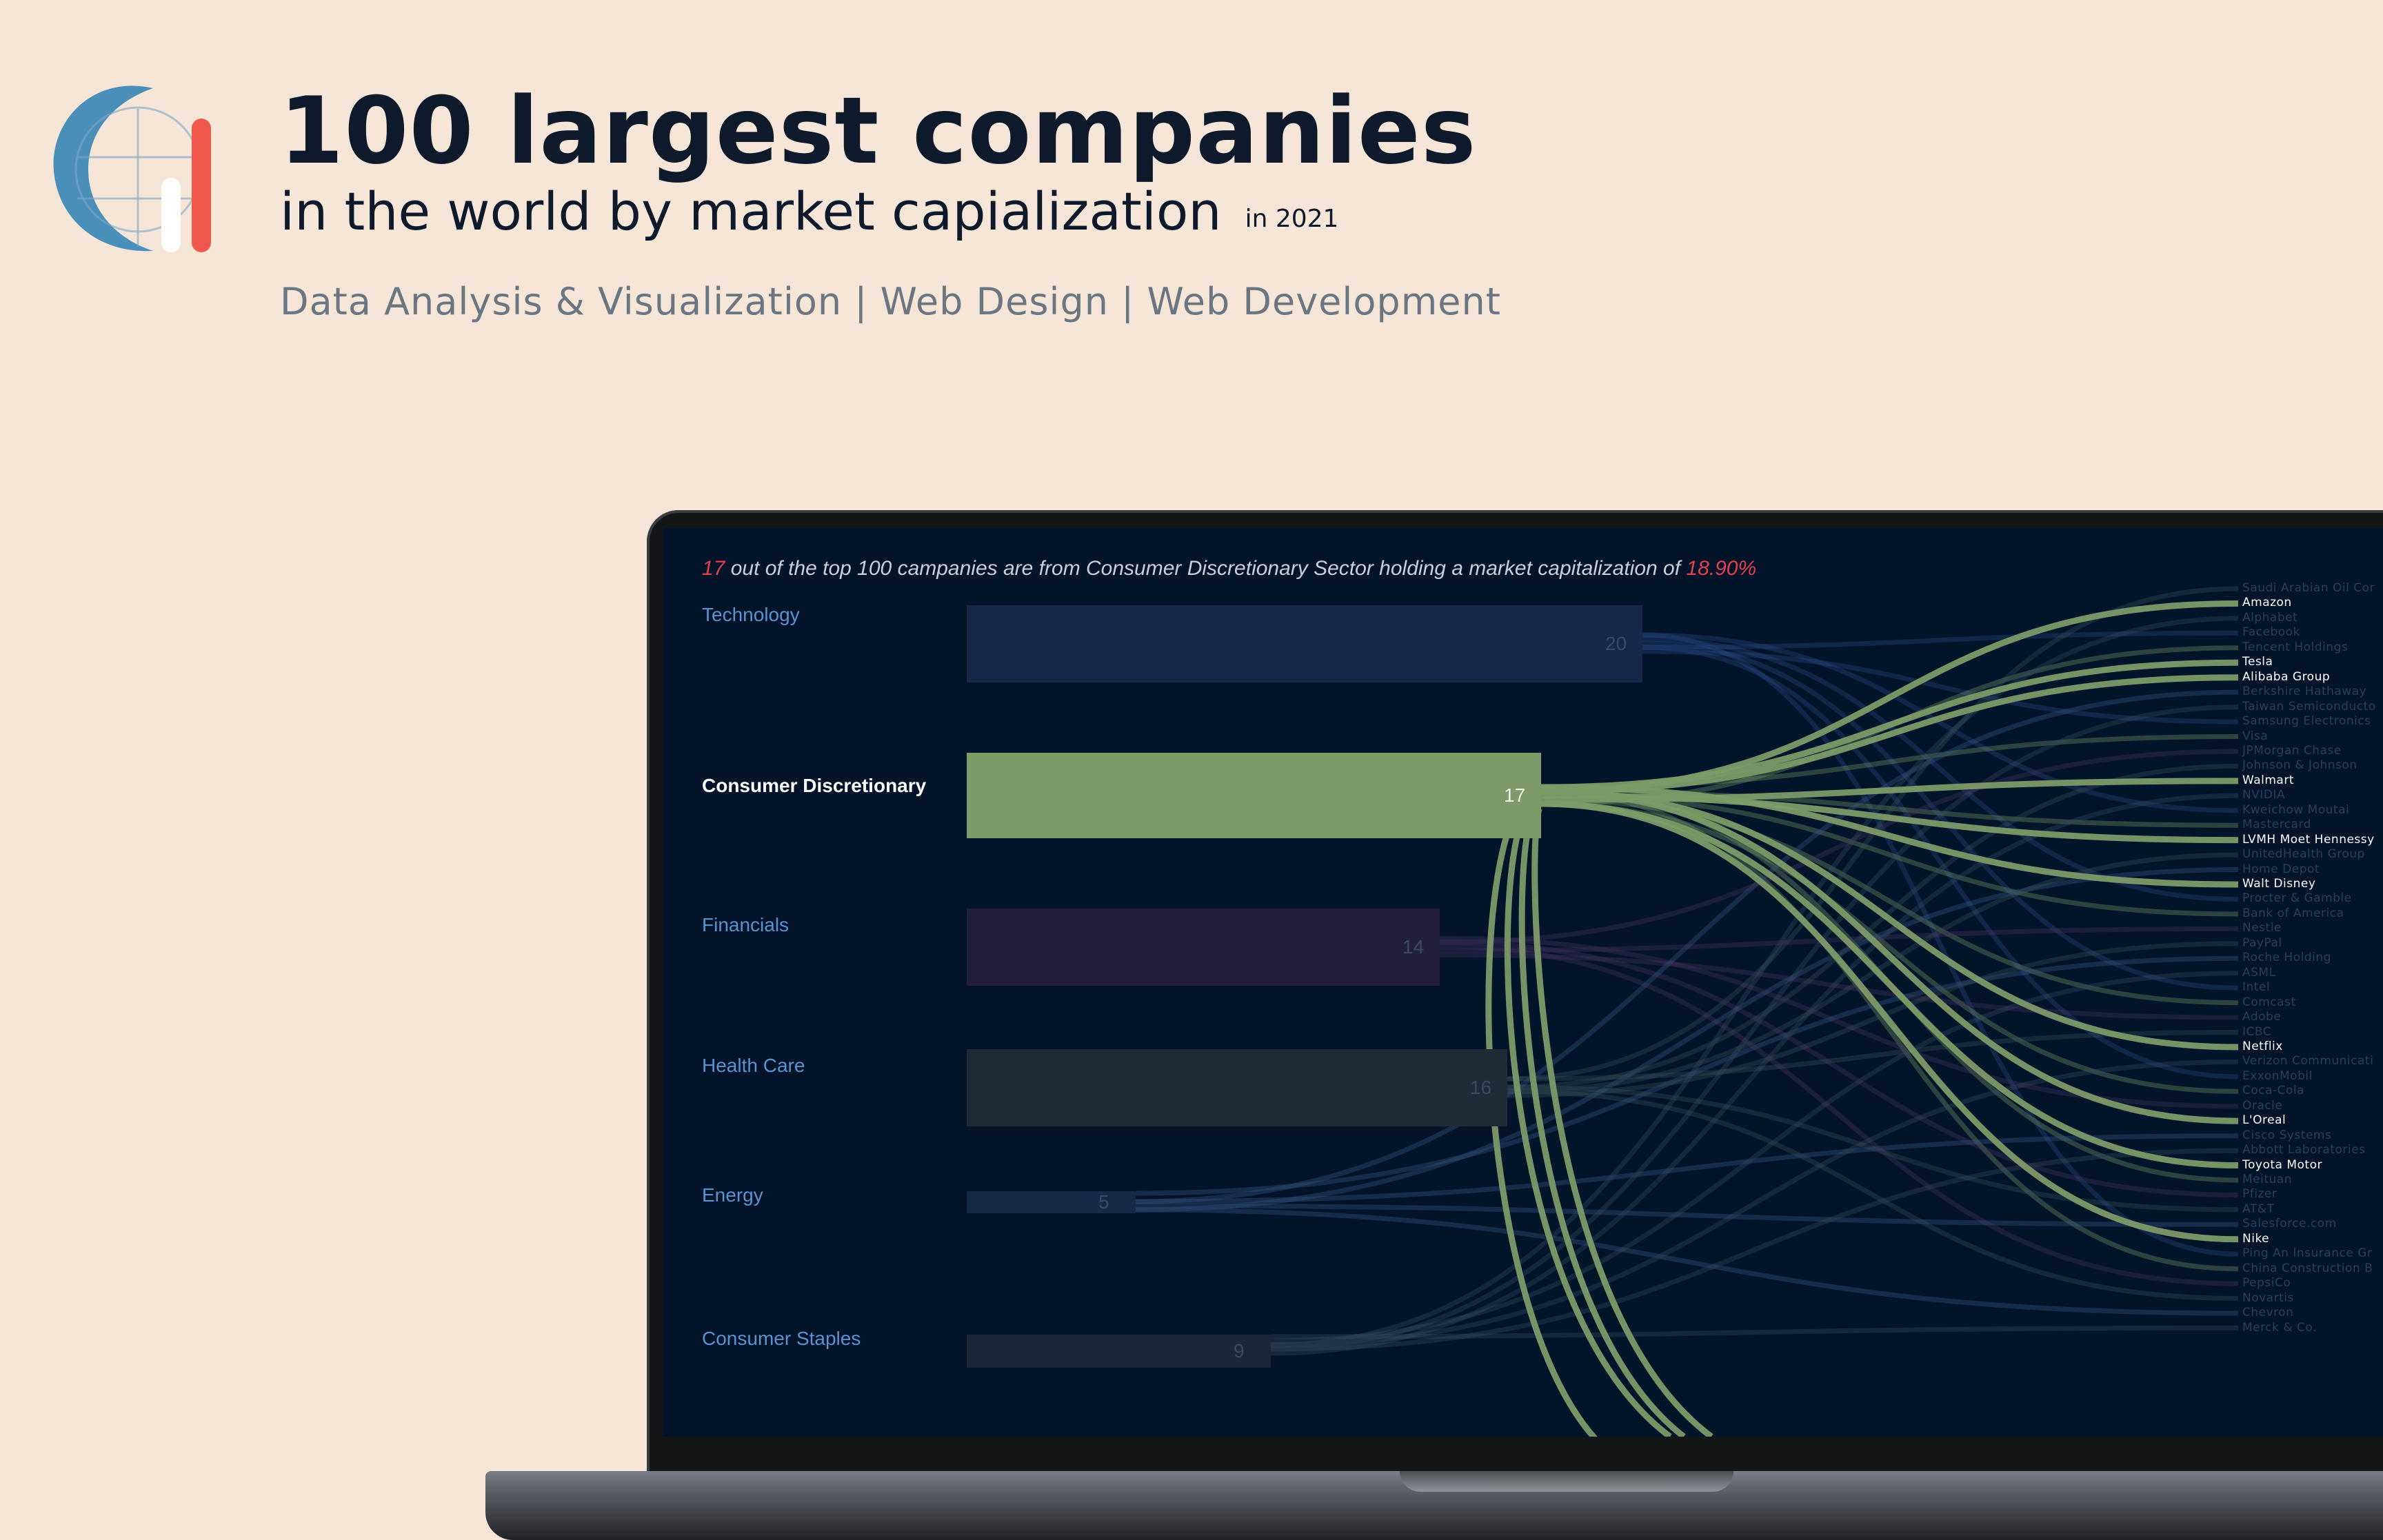  I want to click on sector-label: Consumer Staples, so click(781, 1339).